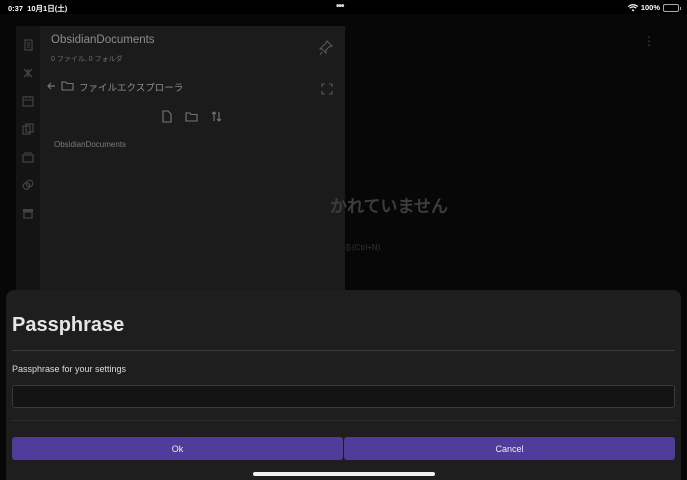 This screenshot has height=480, width=687. I want to click on ribbon, so click(28, 166).